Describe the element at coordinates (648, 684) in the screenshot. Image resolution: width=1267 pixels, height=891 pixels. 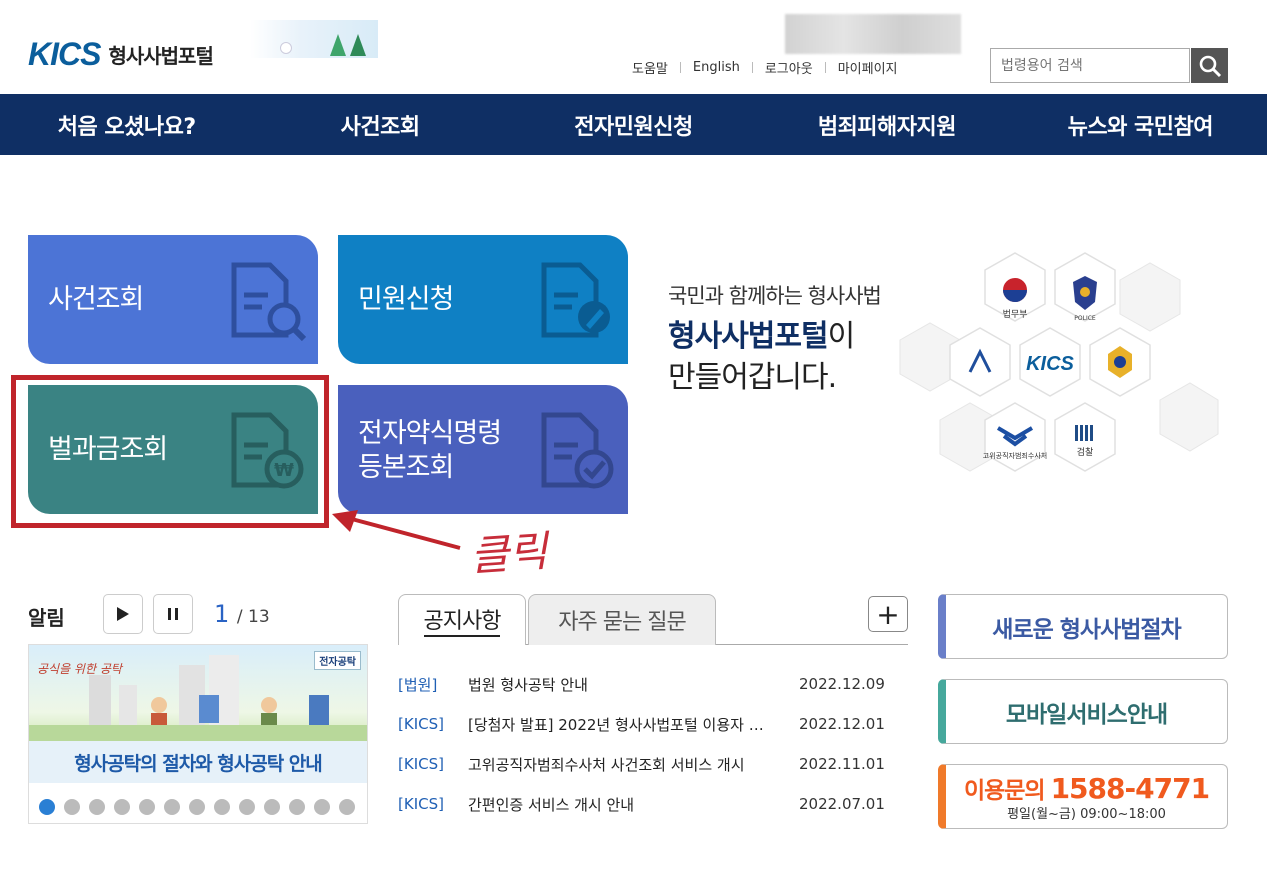
I see `list-item: [법원] 법원 형사공탁 안내 2022.12.09` at that location.